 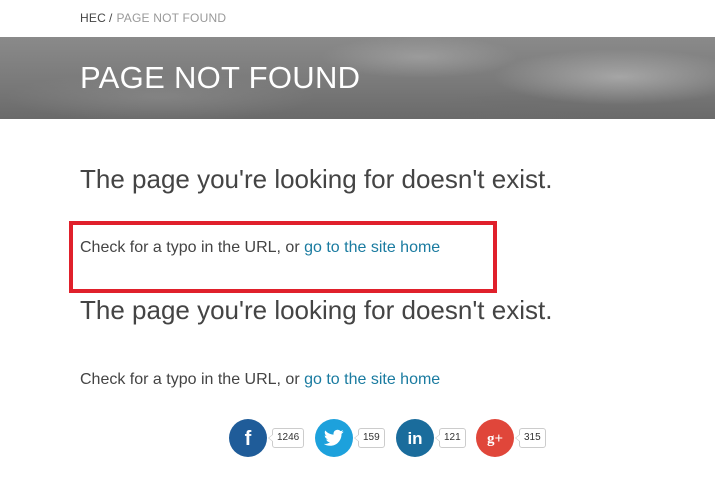 I want to click on svg-text: g+, so click(x=495, y=439).